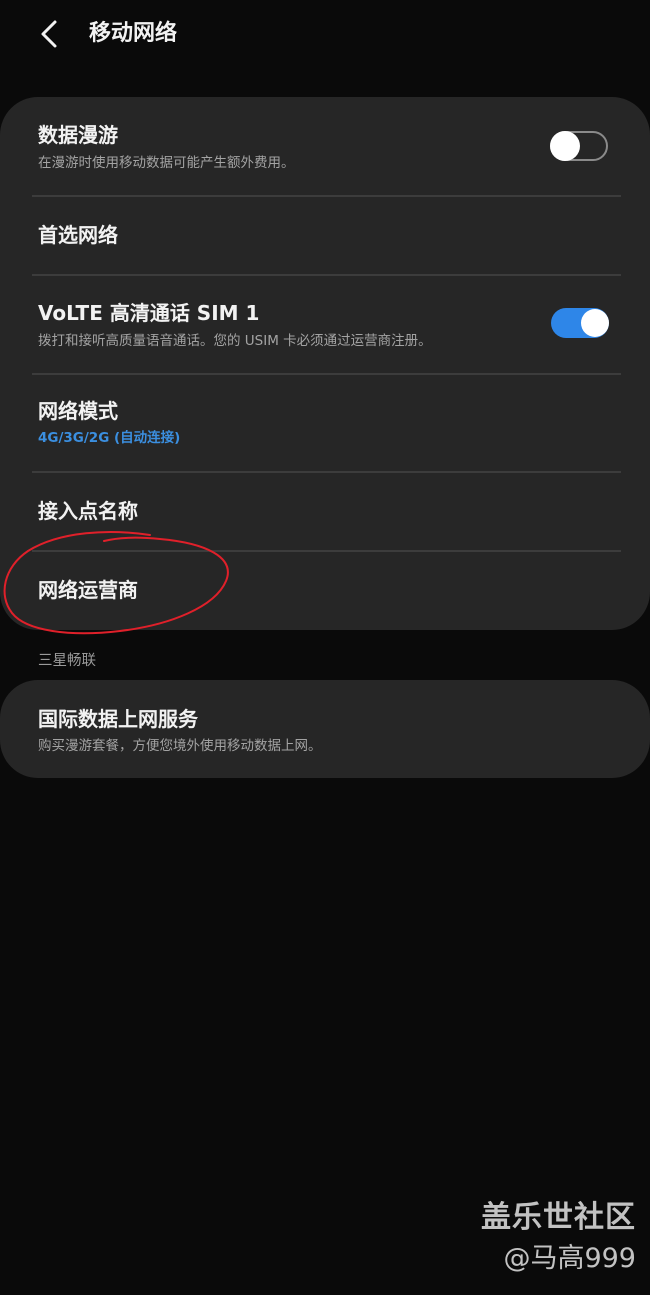 The image size is (650, 1295). What do you see at coordinates (78, 135) in the screenshot?
I see `data-roaming-title: 数据漫游` at bounding box center [78, 135].